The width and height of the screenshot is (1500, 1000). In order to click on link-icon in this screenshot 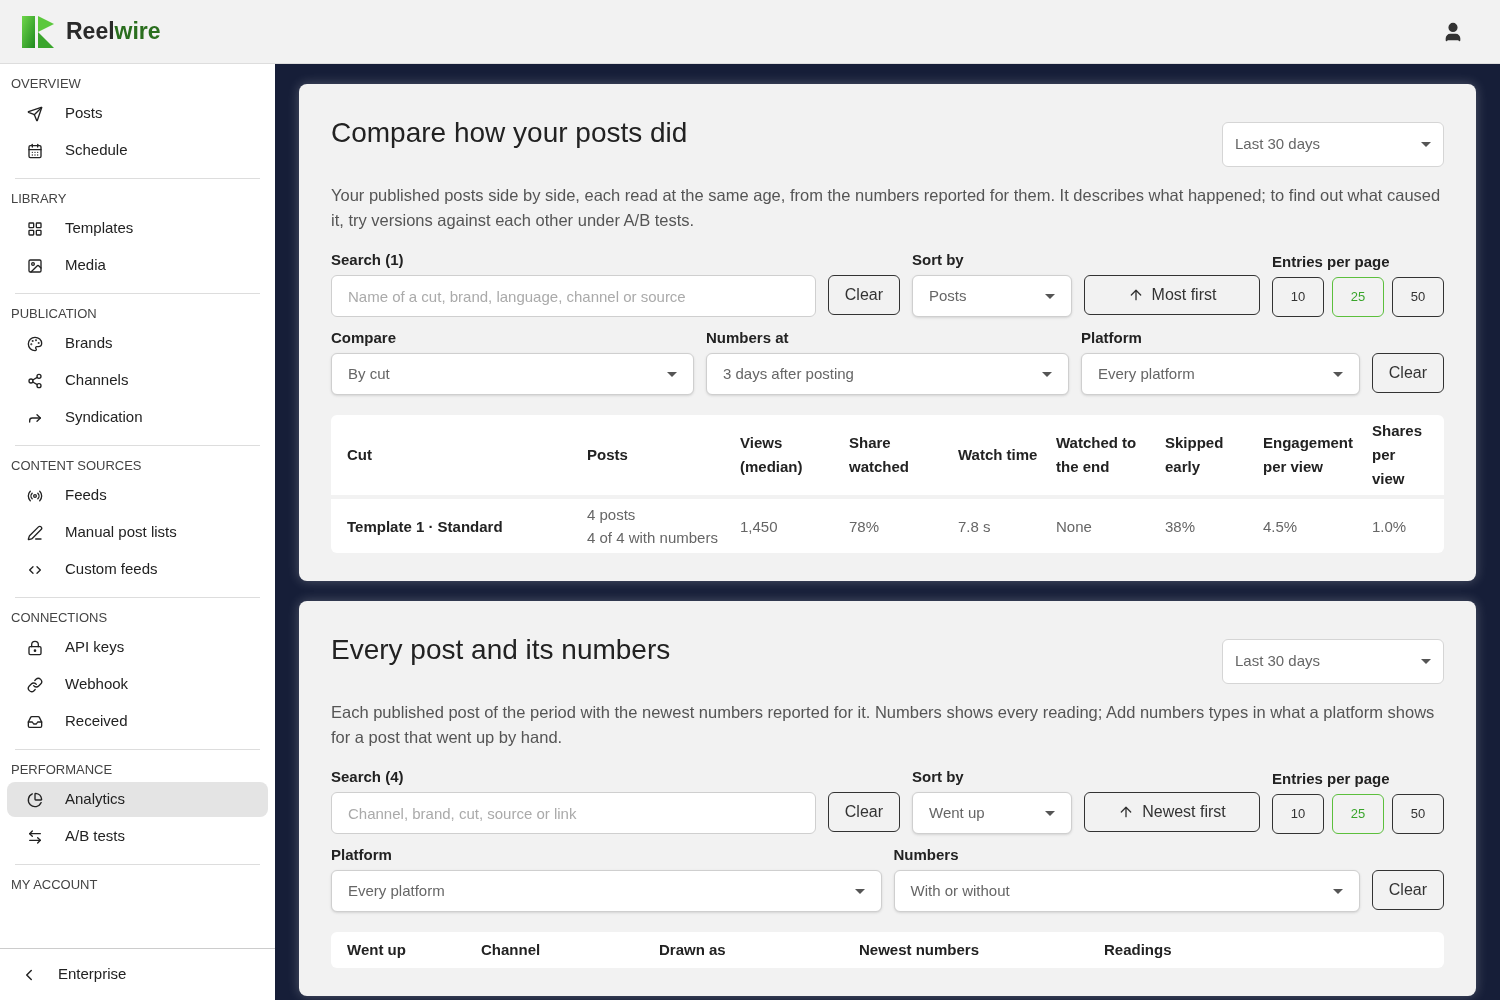, I will do `click(35, 684)`.